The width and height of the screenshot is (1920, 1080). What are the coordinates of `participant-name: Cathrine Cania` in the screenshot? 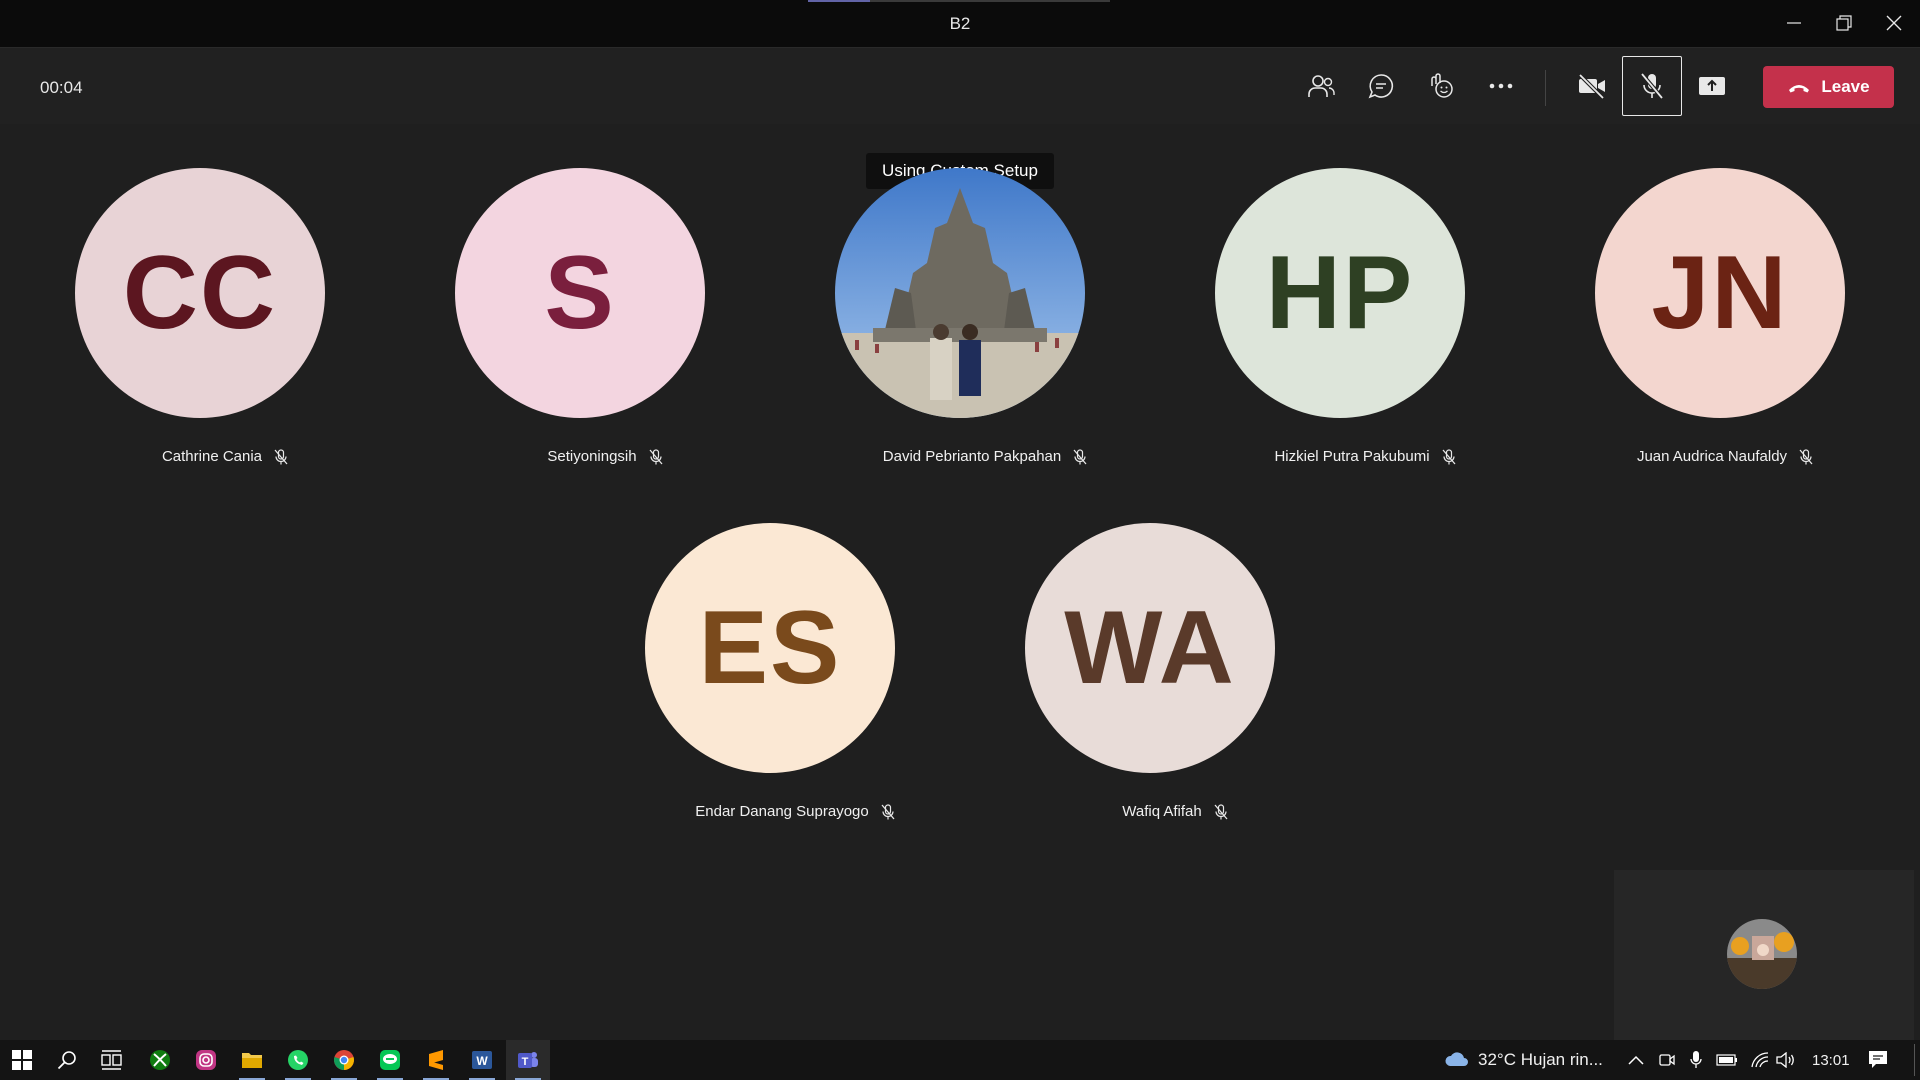 It's located at (212, 456).